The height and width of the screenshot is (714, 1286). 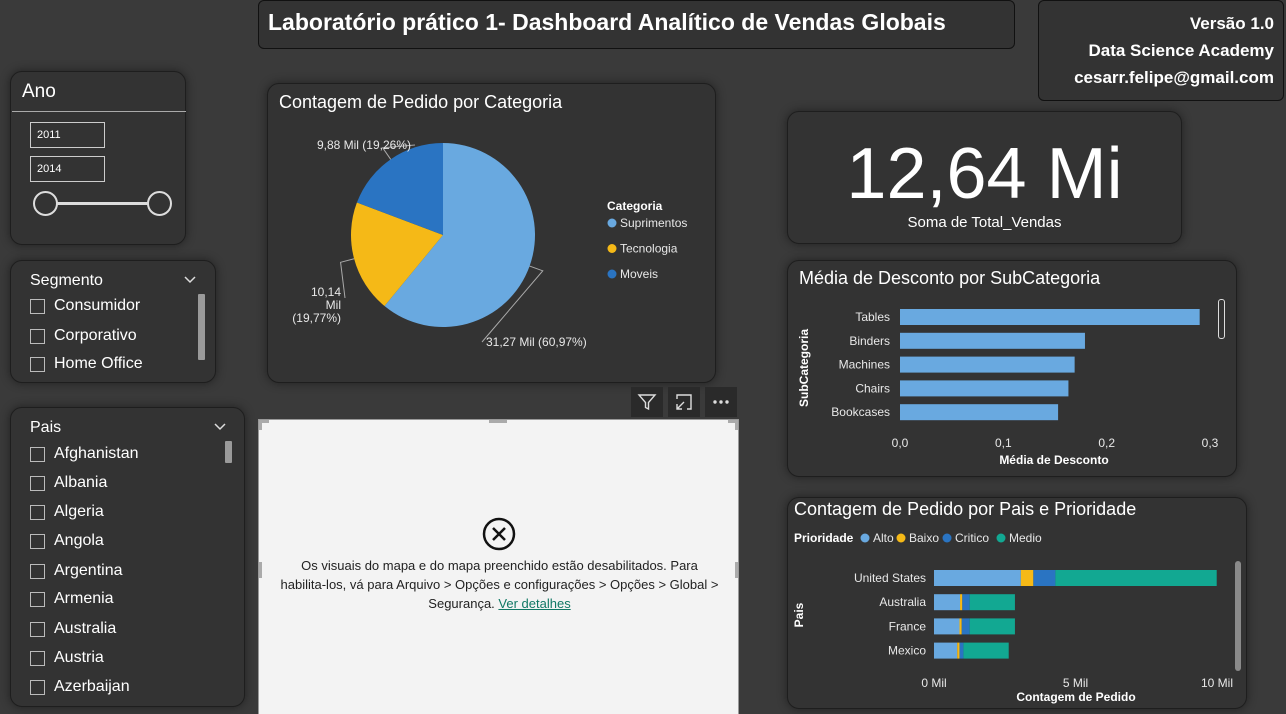 I want to click on pais-option: Afghanistan, so click(x=84, y=454).